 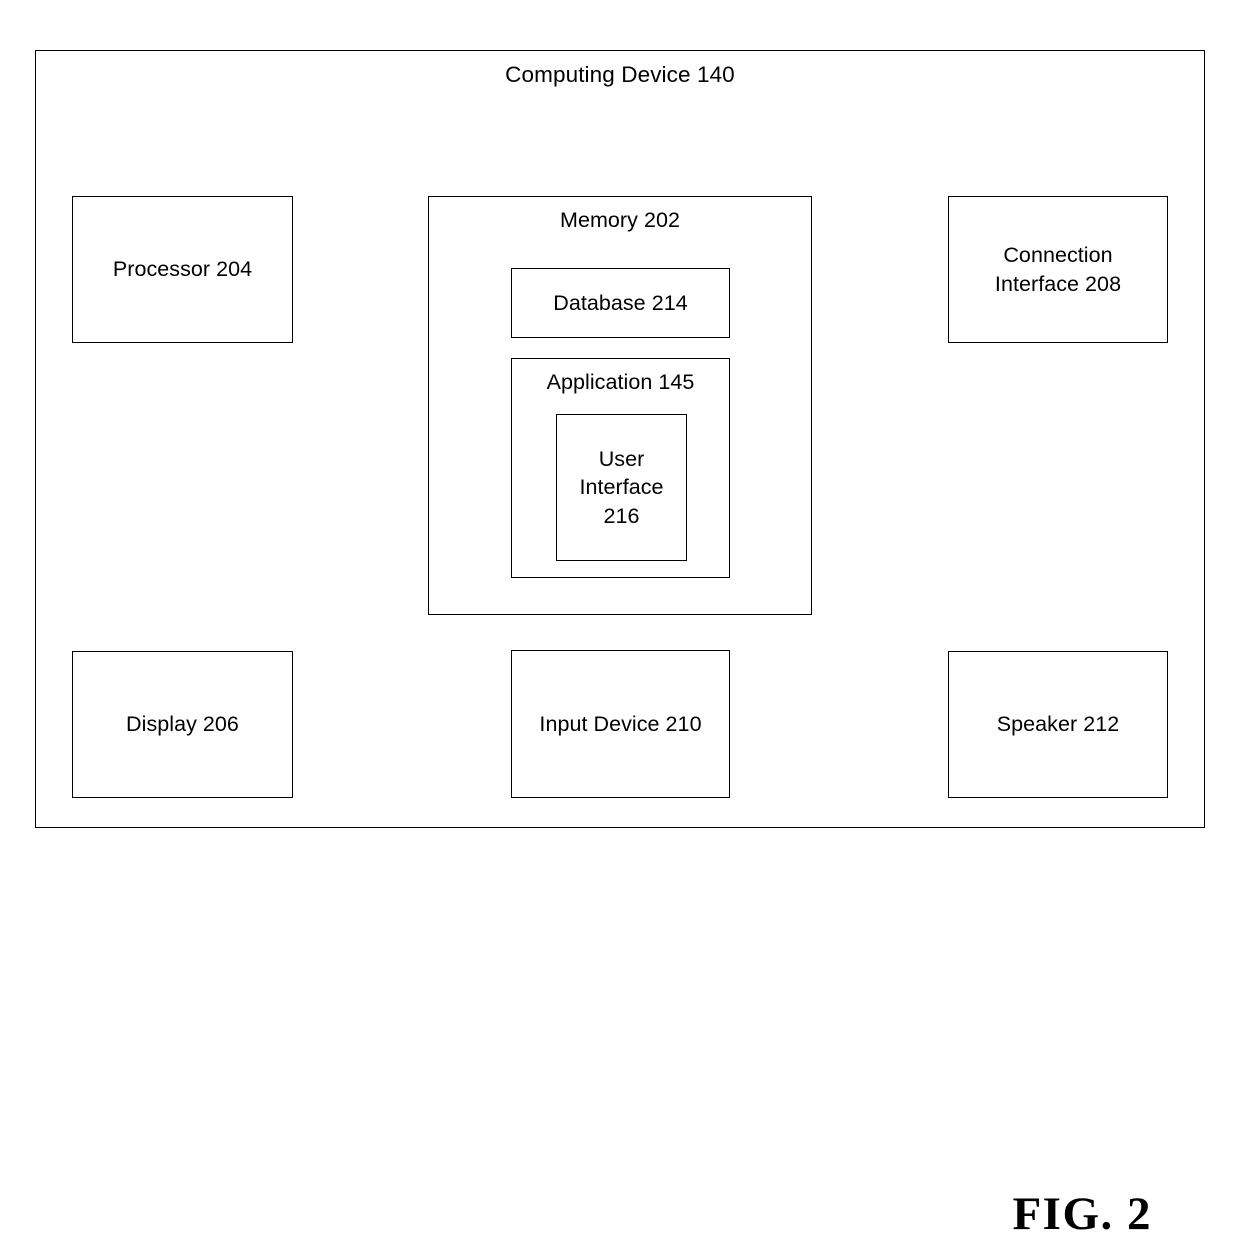 What do you see at coordinates (620, 382) in the screenshot?
I see `application-title: Application 145` at bounding box center [620, 382].